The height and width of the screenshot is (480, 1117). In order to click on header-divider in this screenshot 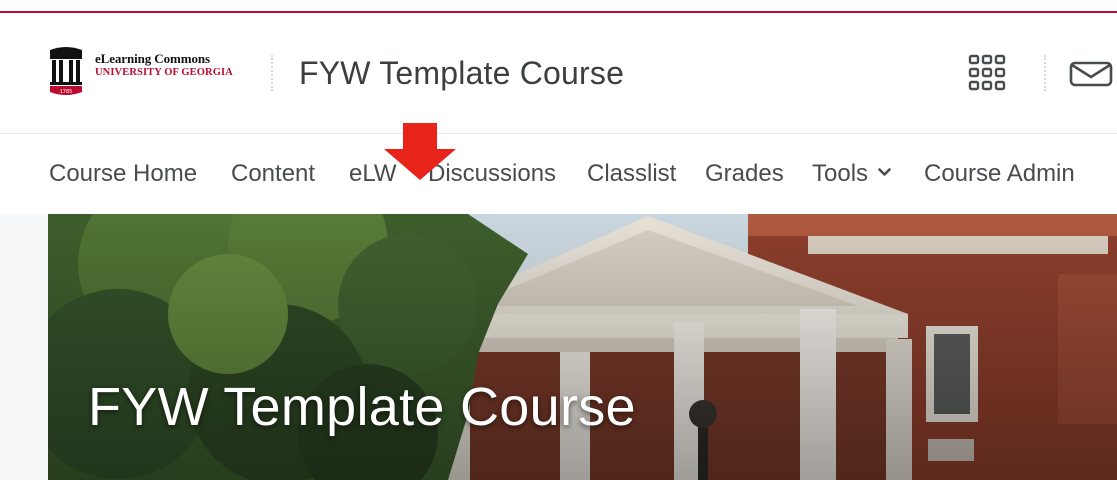, I will do `click(272, 73)`.